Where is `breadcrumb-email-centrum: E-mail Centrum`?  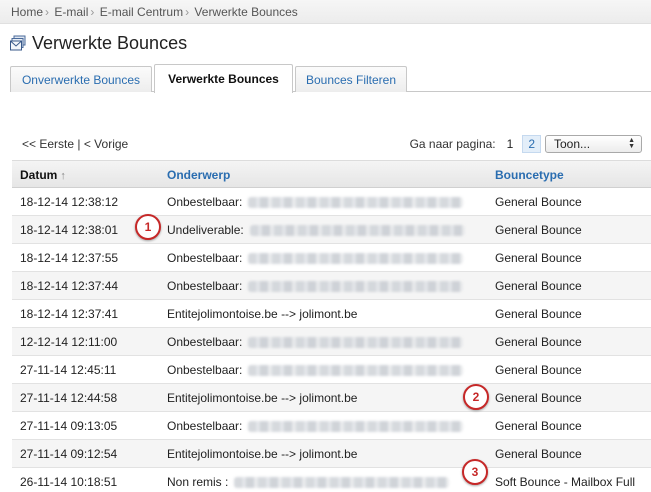 breadcrumb-email-centrum: E-mail Centrum is located at coordinates (141, 12).